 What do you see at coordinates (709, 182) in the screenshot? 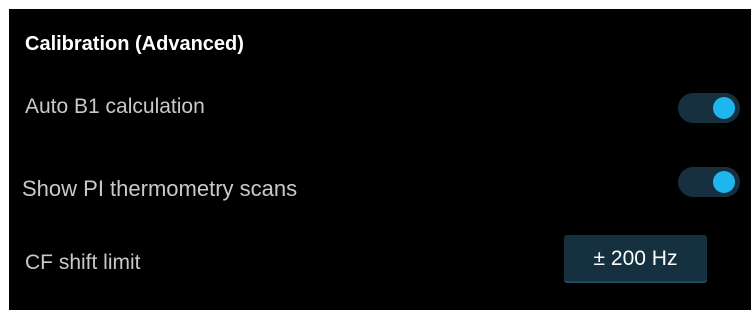
I see `pi-thermometry-toggle` at bounding box center [709, 182].